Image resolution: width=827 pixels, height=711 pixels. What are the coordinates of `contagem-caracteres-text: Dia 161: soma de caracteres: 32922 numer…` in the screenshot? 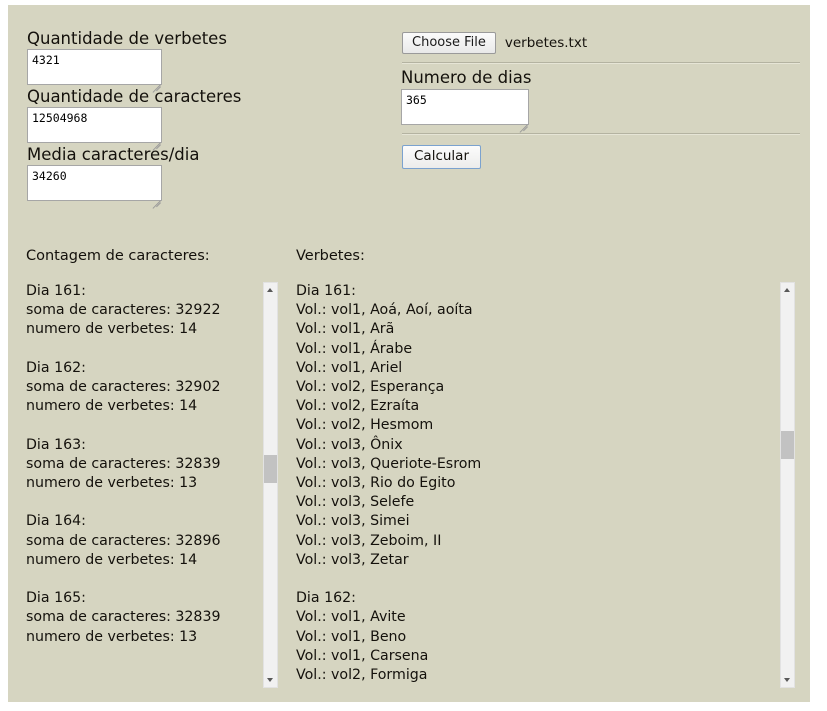 It's located at (123, 464).